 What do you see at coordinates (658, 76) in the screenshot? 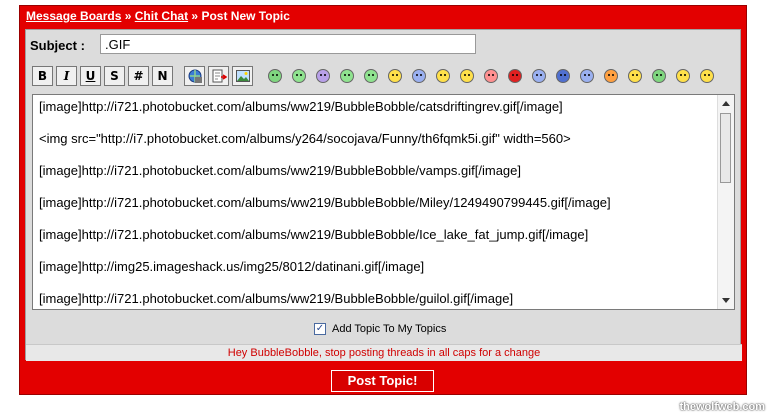
I see `smiley-happy-green-icon` at bounding box center [658, 76].